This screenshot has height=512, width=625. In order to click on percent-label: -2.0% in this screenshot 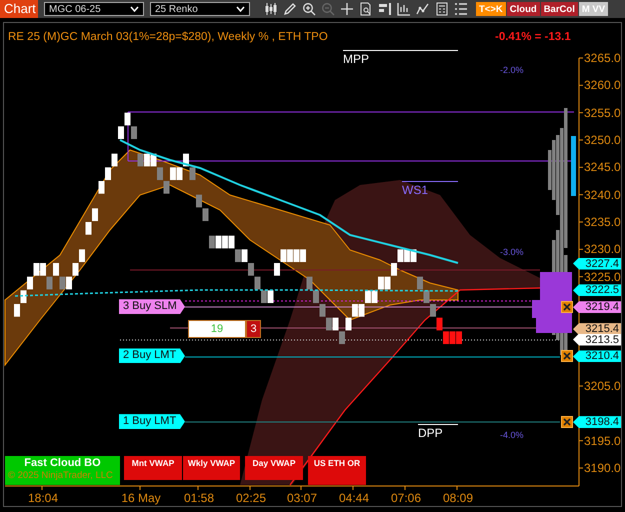, I will do `click(512, 70)`.